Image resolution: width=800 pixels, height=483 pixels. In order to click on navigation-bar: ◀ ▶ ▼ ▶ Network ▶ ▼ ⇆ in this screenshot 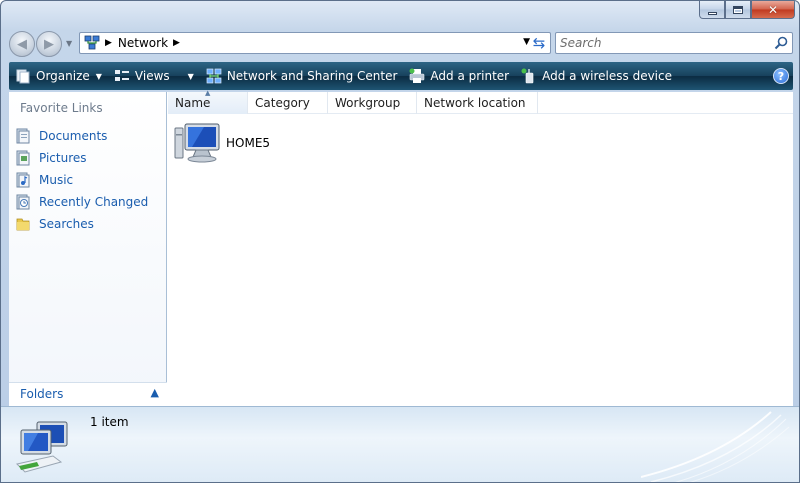, I will do `click(401, 43)`.